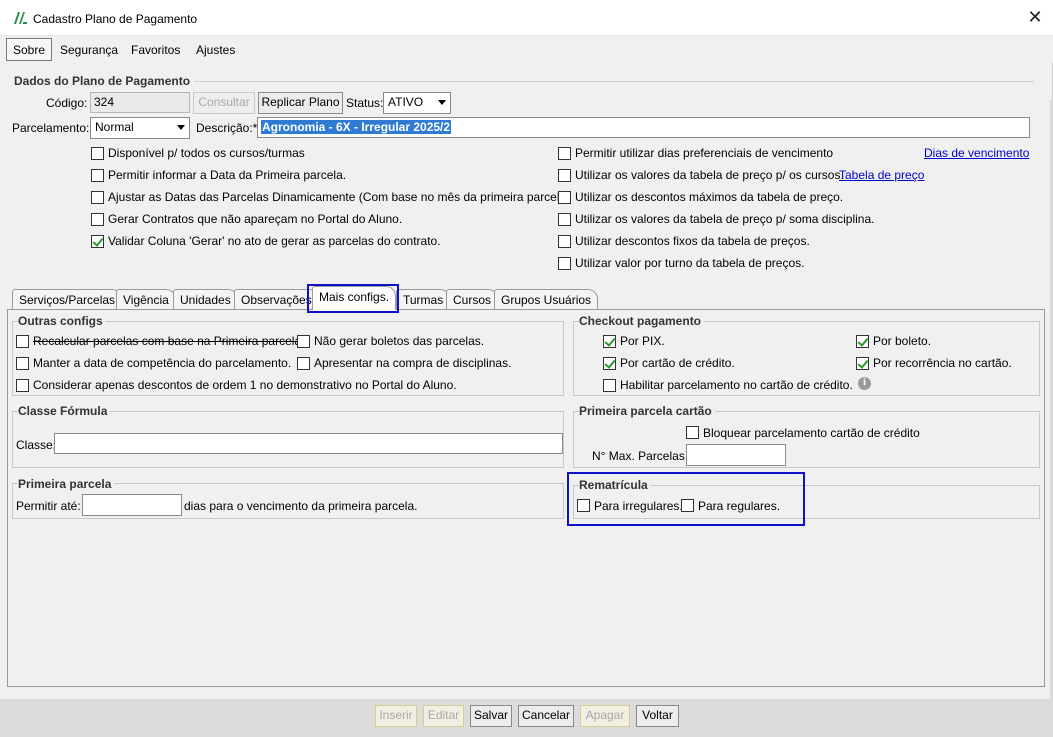 The image size is (1053, 737). Describe the element at coordinates (643, 127) in the screenshot. I see `descricao-field: Agronomia - 6X - Irregular 2025/2` at that location.